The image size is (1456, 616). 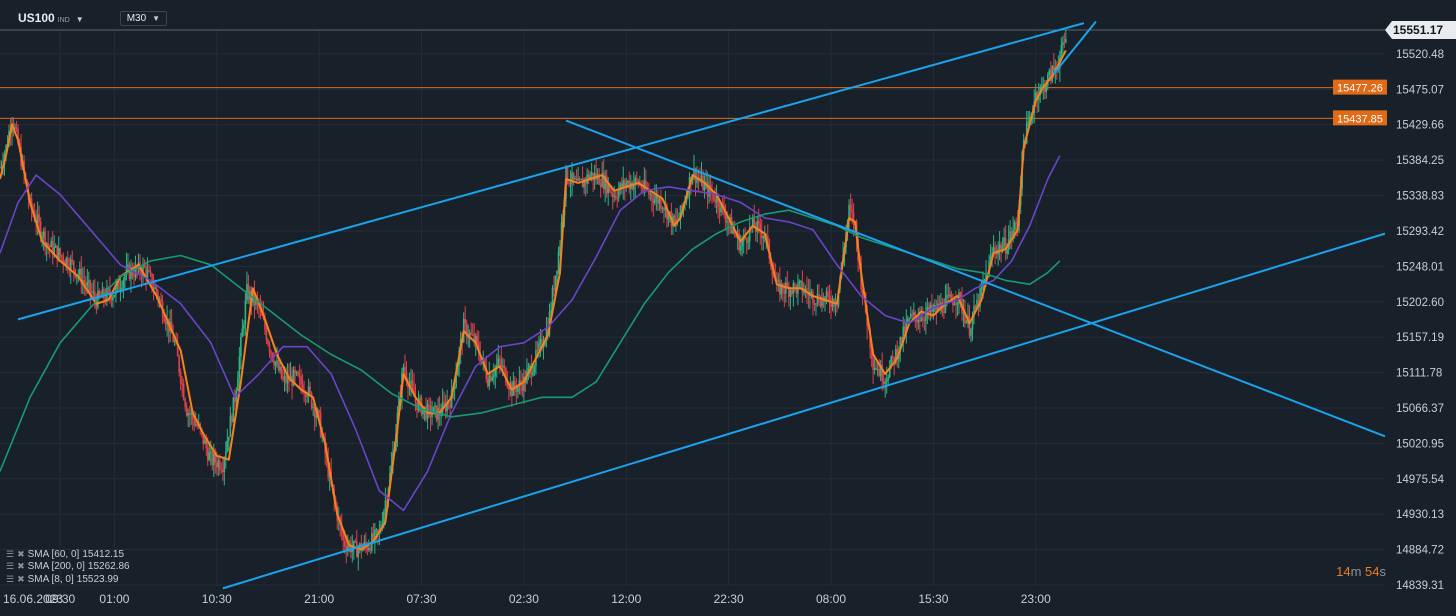 What do you see at coordinates (1420, 444) in the screenshot?
I see `y-tick-label: 15020.95` at bounding box center [1420, 444].